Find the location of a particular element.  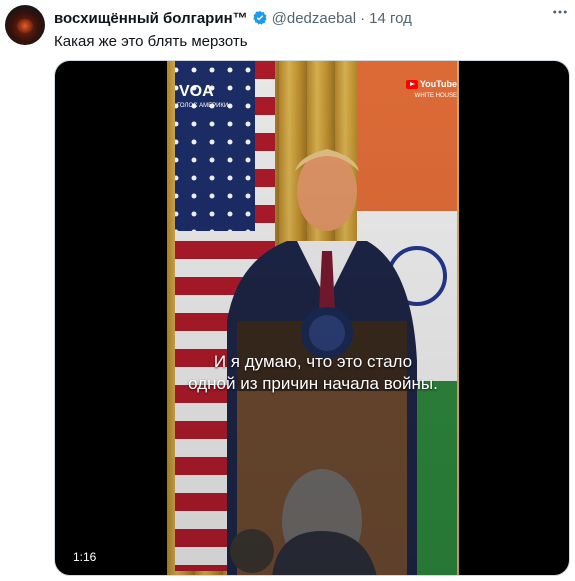

youtube-badge: YouTube is located at coordinates (431, 84).